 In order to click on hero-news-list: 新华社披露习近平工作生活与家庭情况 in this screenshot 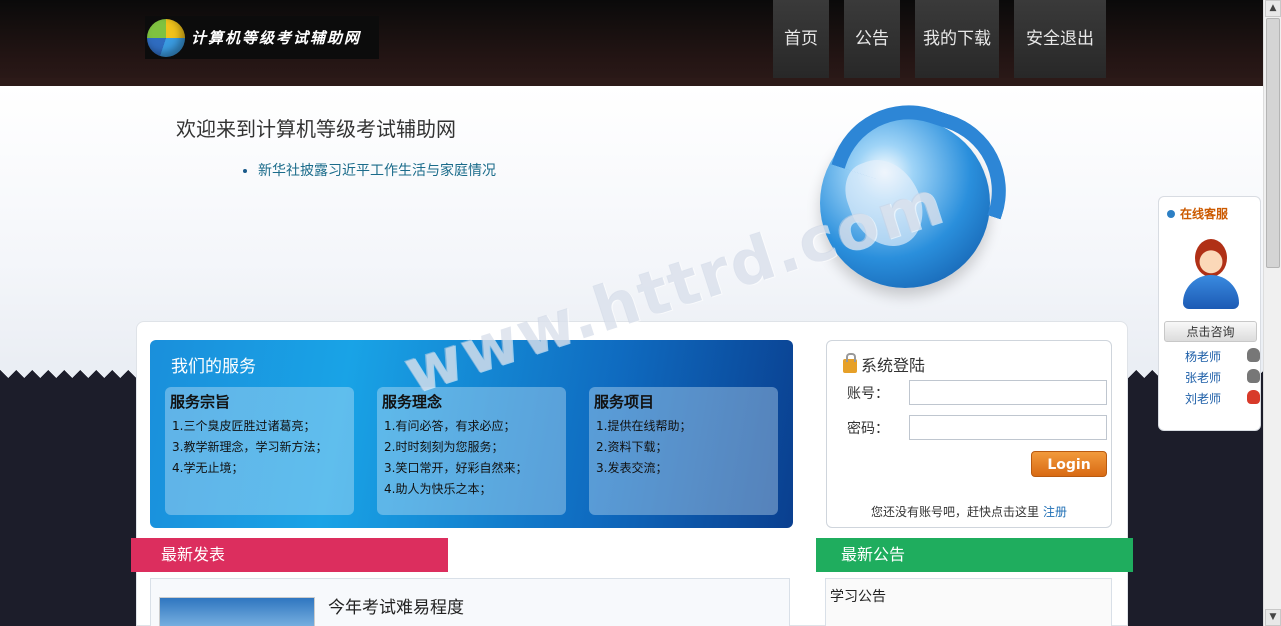, I will do `click(371, 170)`.